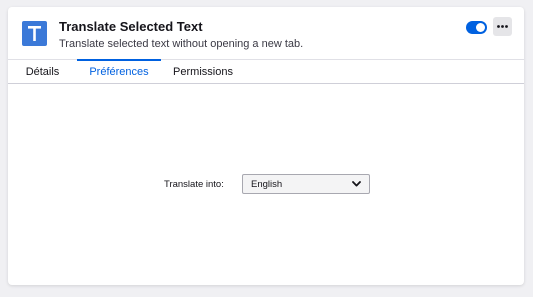 Image resolution: width=533 pixels, height=297 pixels. Describe the element at coordinates (356, 184) in the screenshot. I see `chevron-down-icon` at that location.